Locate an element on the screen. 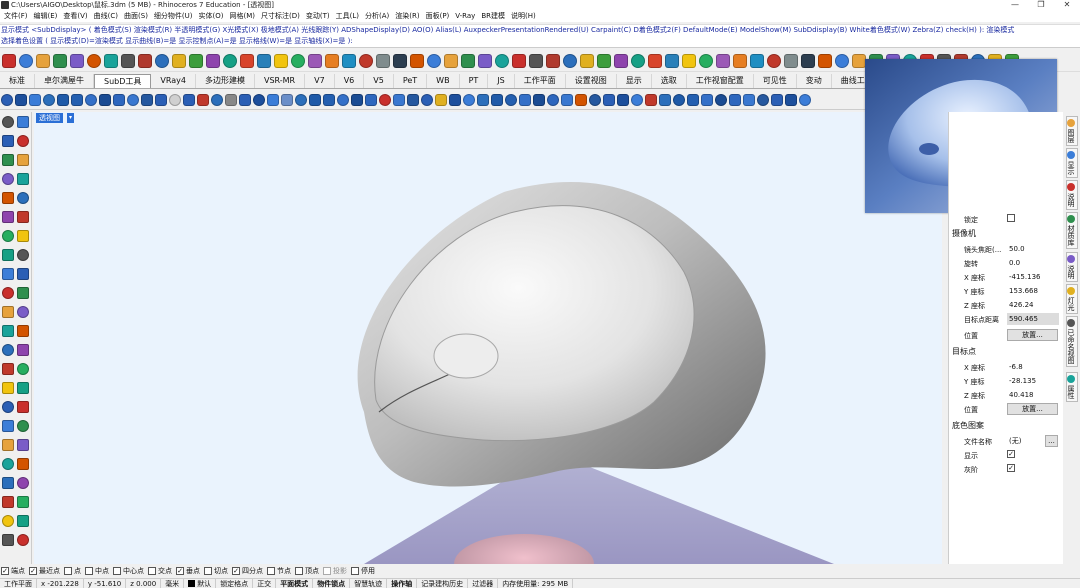  grayscale-checkbox: ✓ is located at coordinates (1011, 468).